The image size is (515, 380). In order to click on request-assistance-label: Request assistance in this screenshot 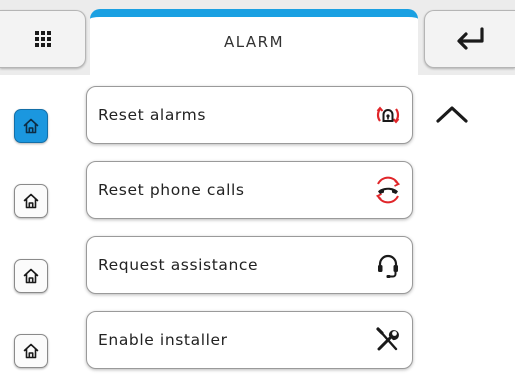, I will do `click(178, 265)`.